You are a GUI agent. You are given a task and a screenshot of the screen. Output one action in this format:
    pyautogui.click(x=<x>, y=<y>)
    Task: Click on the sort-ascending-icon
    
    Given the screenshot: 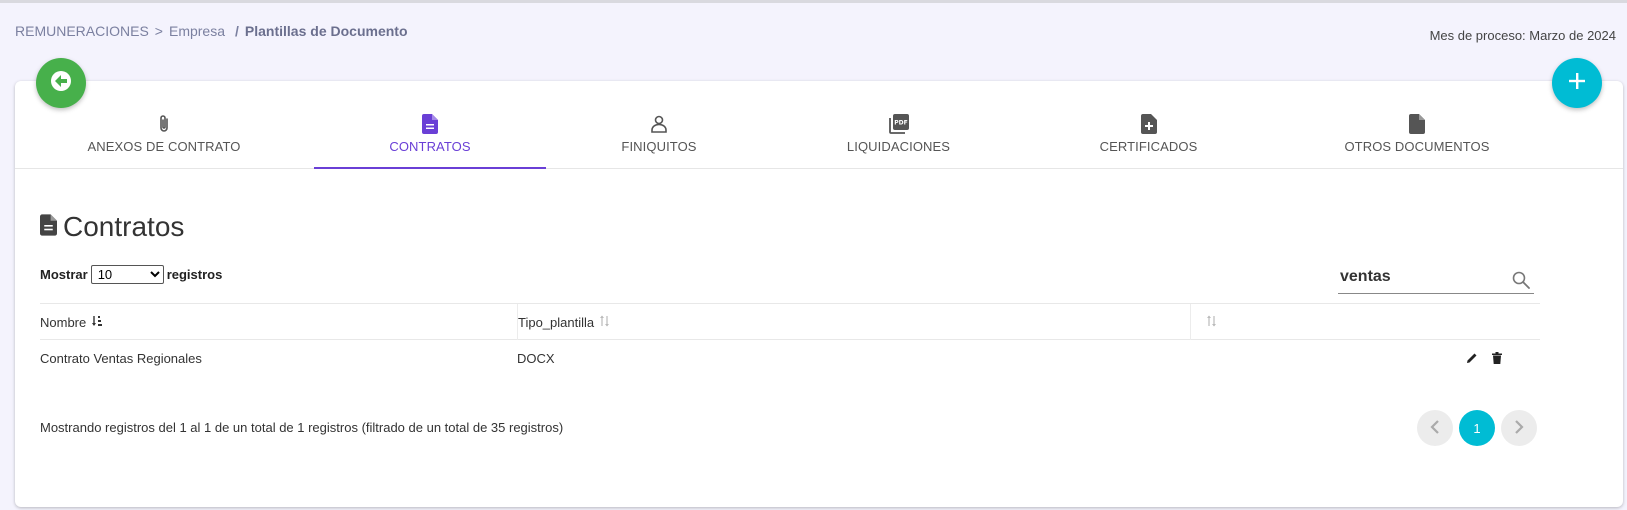 What is the action you would take?
    pyautogui.click(x=97, y=322)
    